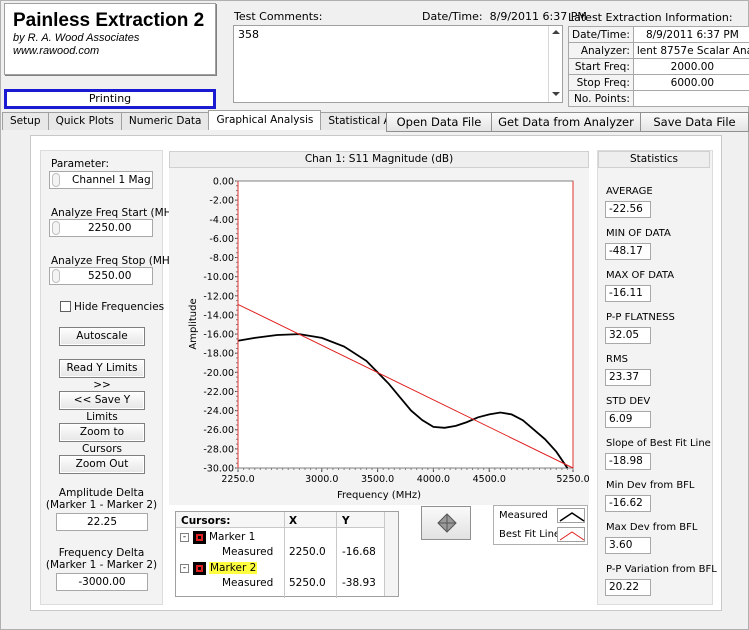 The image size is (749, 630). I want to click on y-tick-label: -22.00, so click(218, 392).